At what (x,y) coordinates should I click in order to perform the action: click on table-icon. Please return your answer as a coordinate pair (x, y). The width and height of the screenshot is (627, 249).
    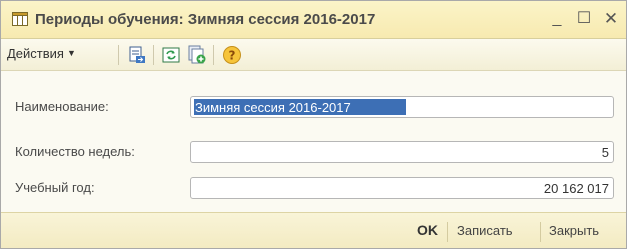
    Looking at the image, I should click on (20, 19).